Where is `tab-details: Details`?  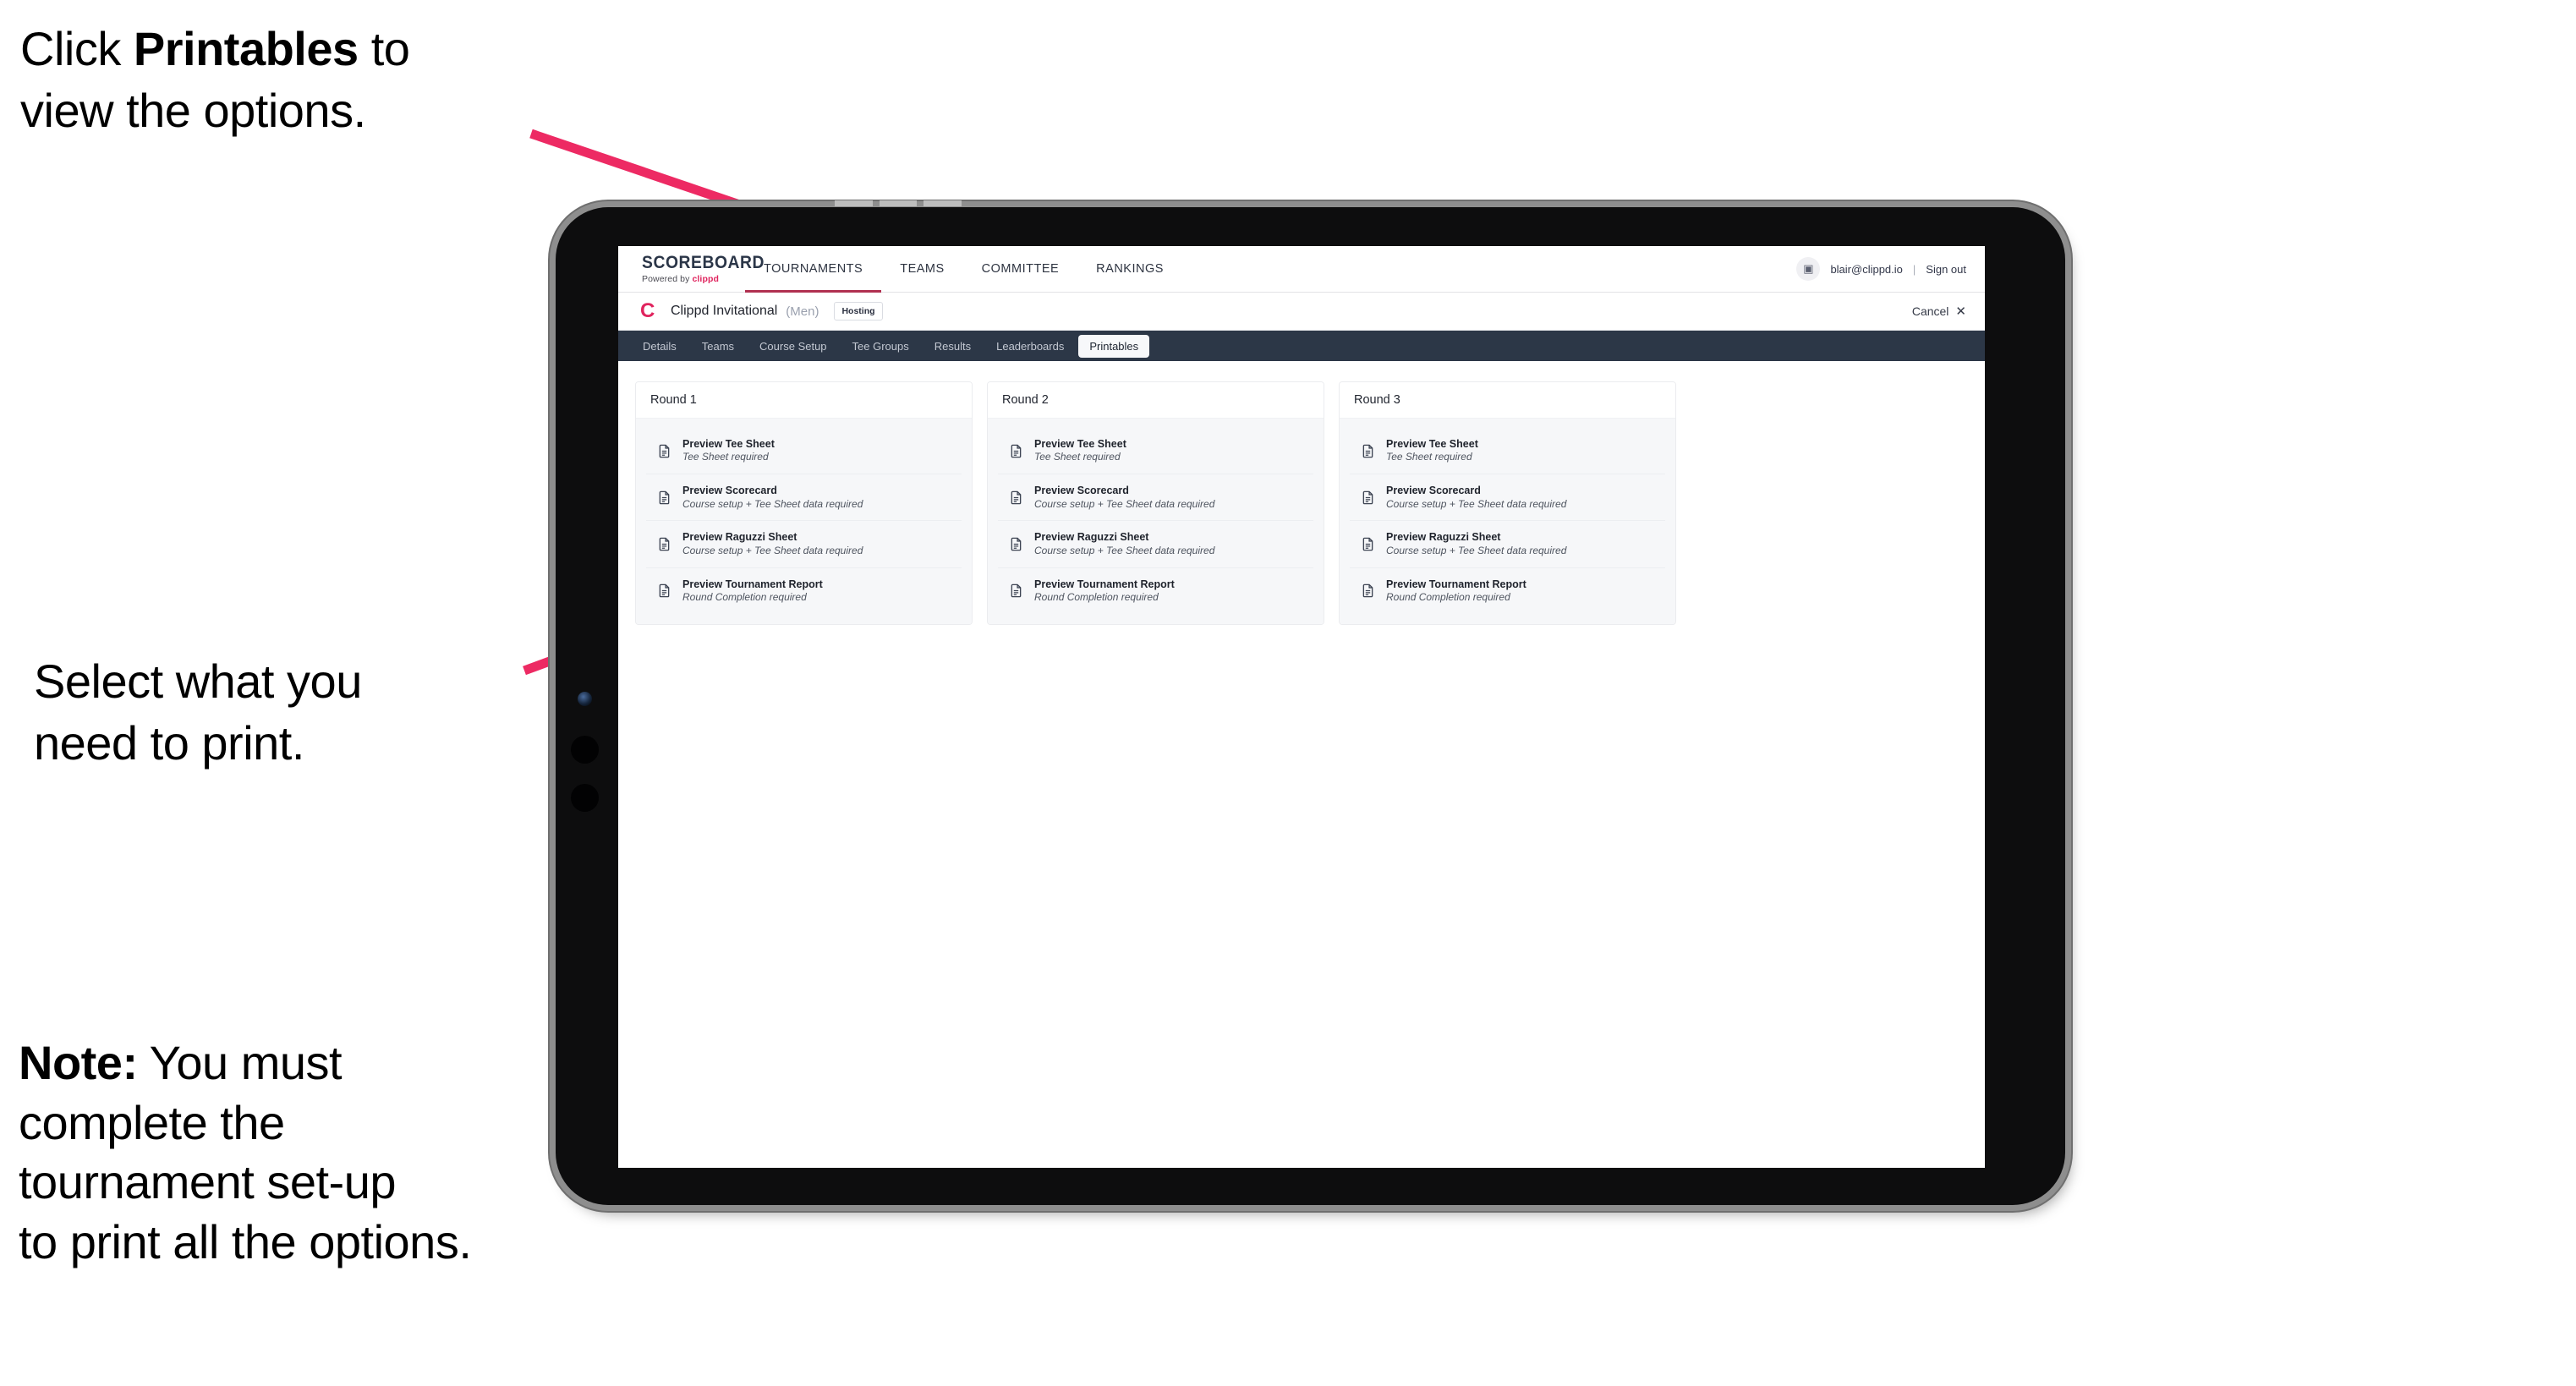
tab-details: Details is located at coordinates (660, 346).